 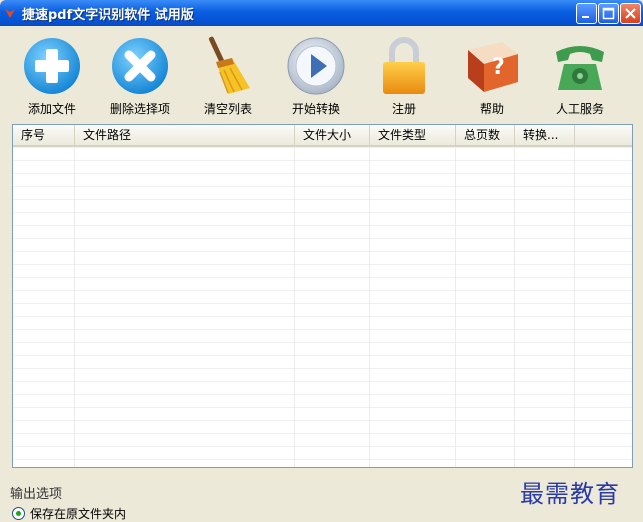 What do you see at coordinates (229, 65) in the screenshot?
I see `broom-icon` at bounding box center [229, 65].